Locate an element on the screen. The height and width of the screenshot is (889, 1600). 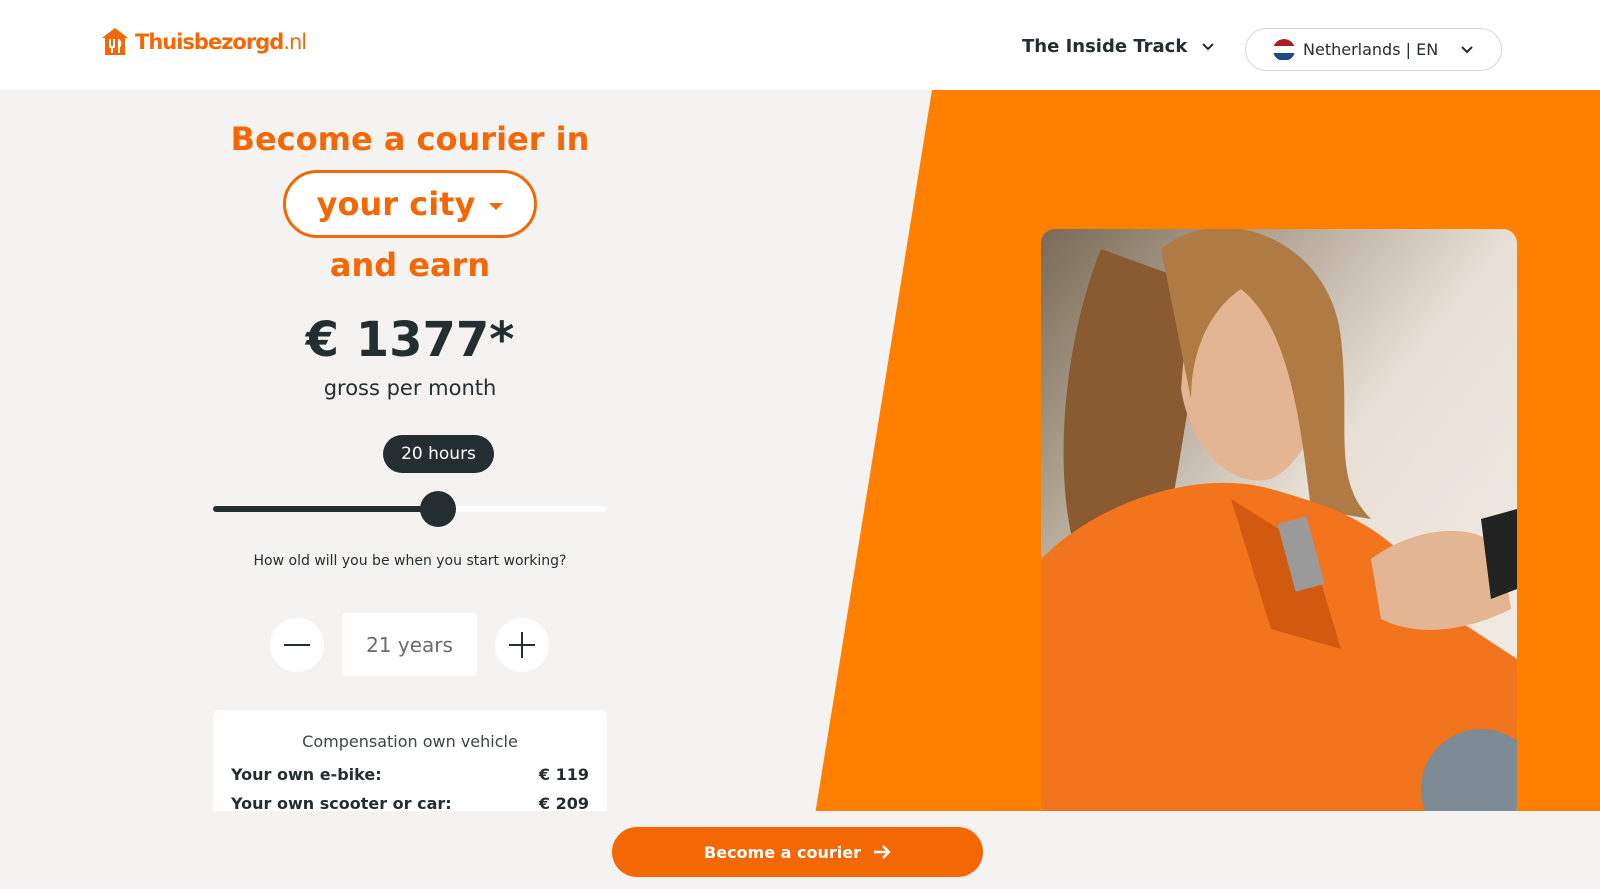
hours-slider is located at coordinates (410, 509).